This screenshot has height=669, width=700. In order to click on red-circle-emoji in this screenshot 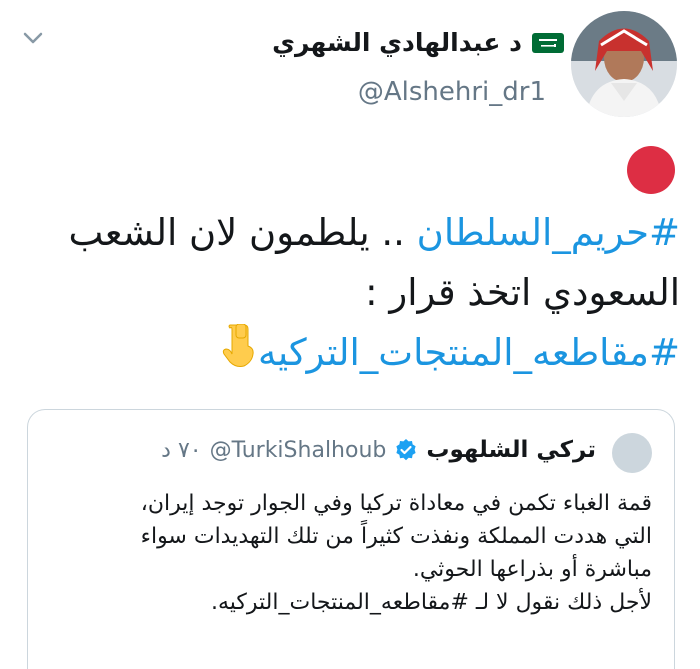, I will do `click(651, 170)`.